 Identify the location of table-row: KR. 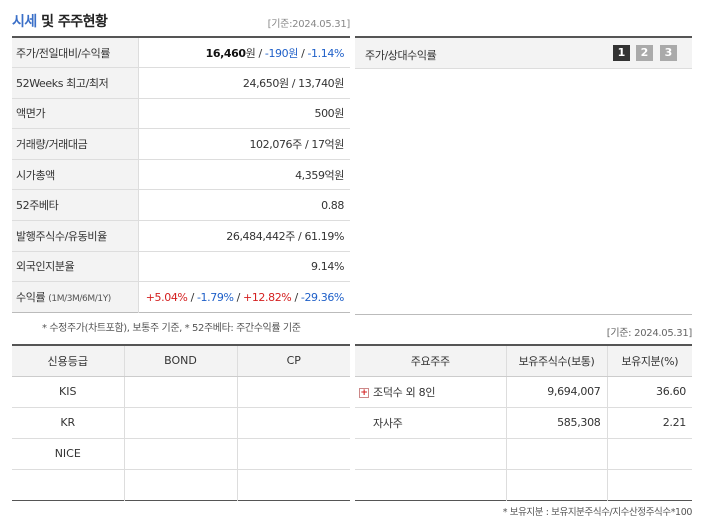
(181, 423).